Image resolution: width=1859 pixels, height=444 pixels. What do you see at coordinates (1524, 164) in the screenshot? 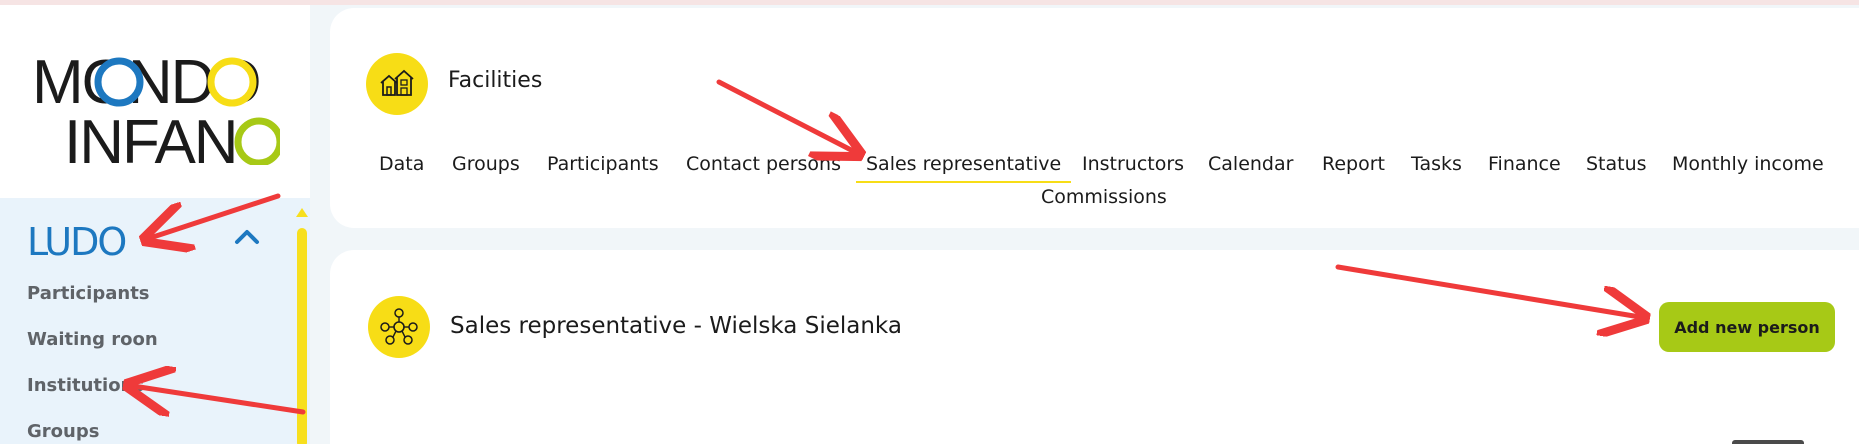
I see `tab-finance: Finance` at bounding box center [1524, 164].